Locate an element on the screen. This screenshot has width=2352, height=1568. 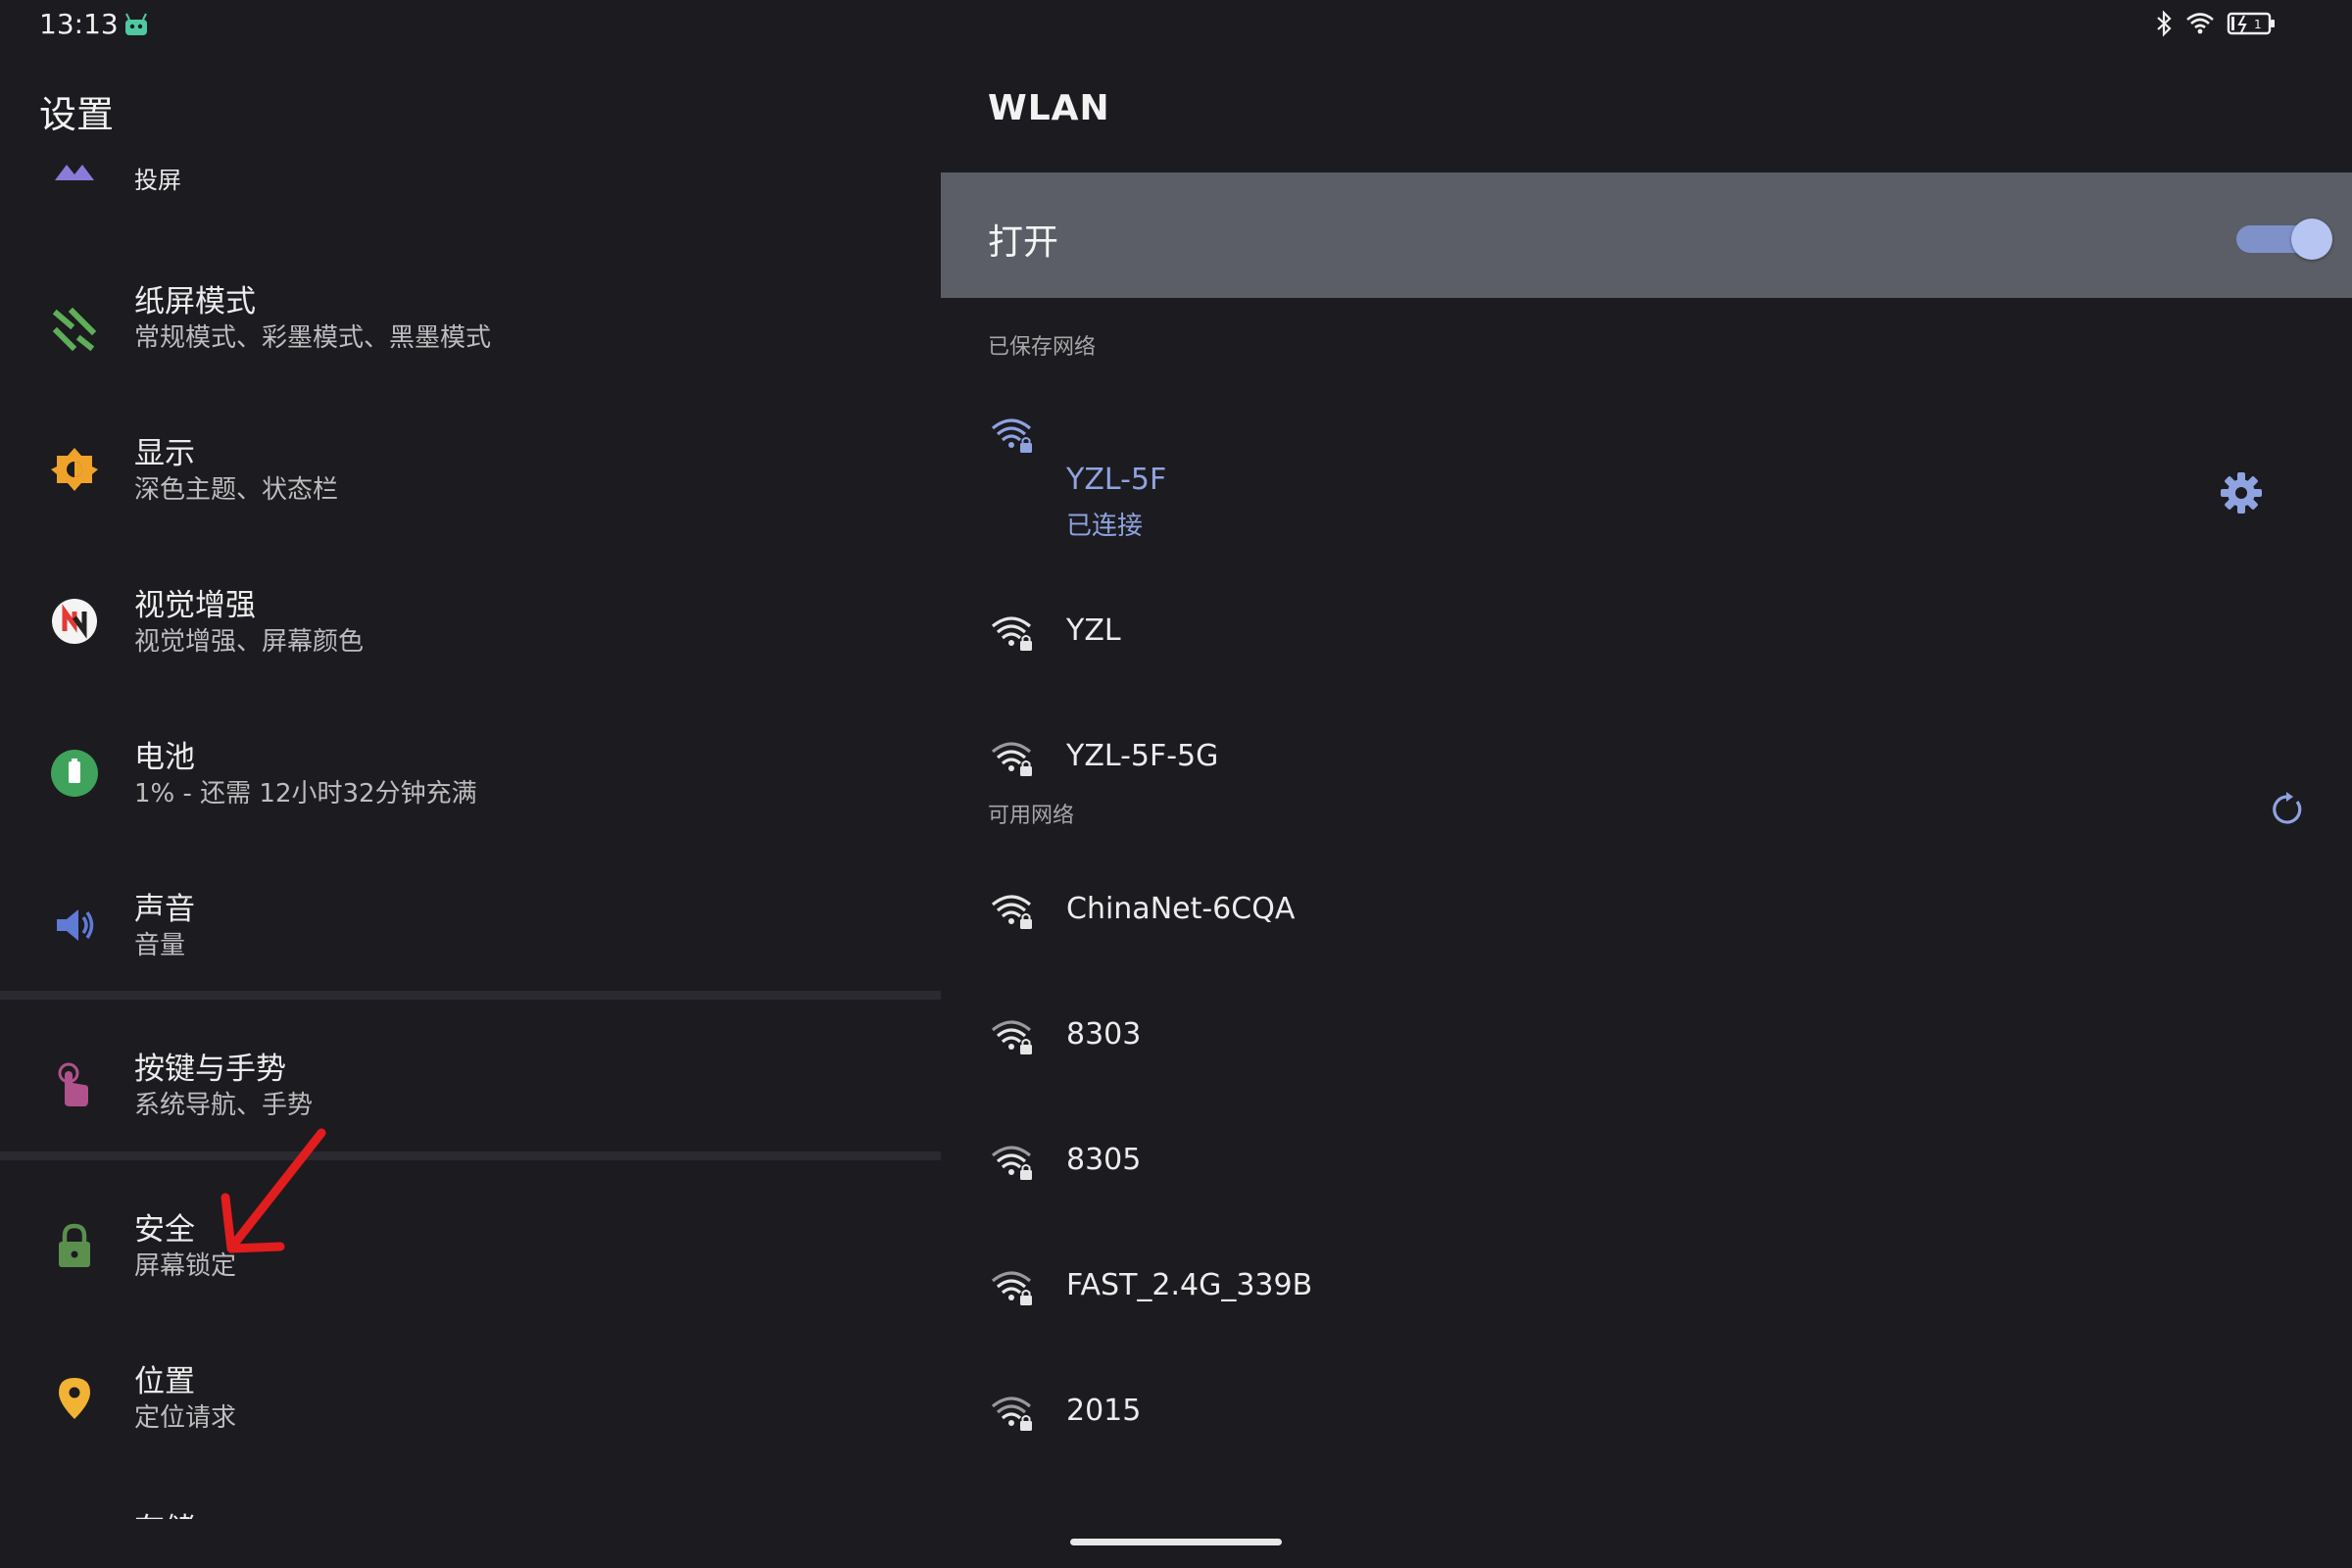
wifi-network-item: 8303 is located at coordinates (1646, 1039).